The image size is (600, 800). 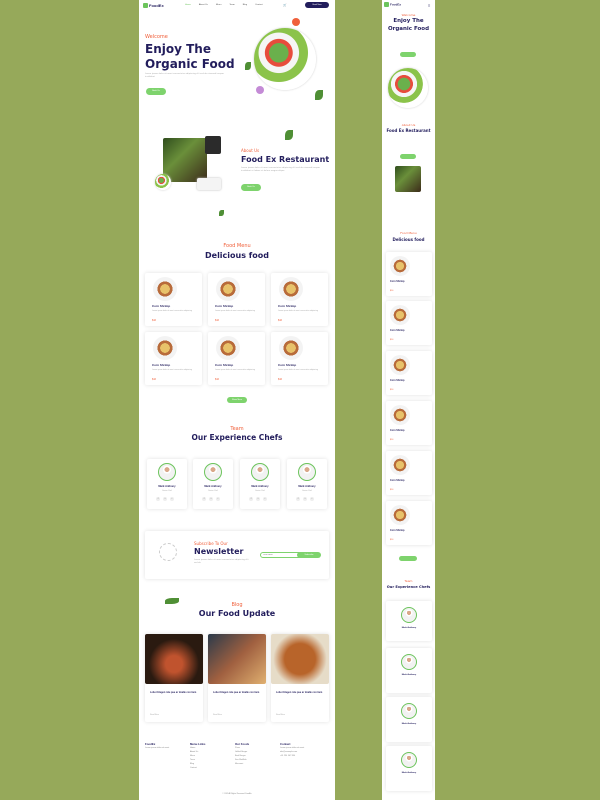 What do you see at coordinates (255, 764) in the screenshot?
I see `footer-food: Macaroni` at bounding box center [255, 764].